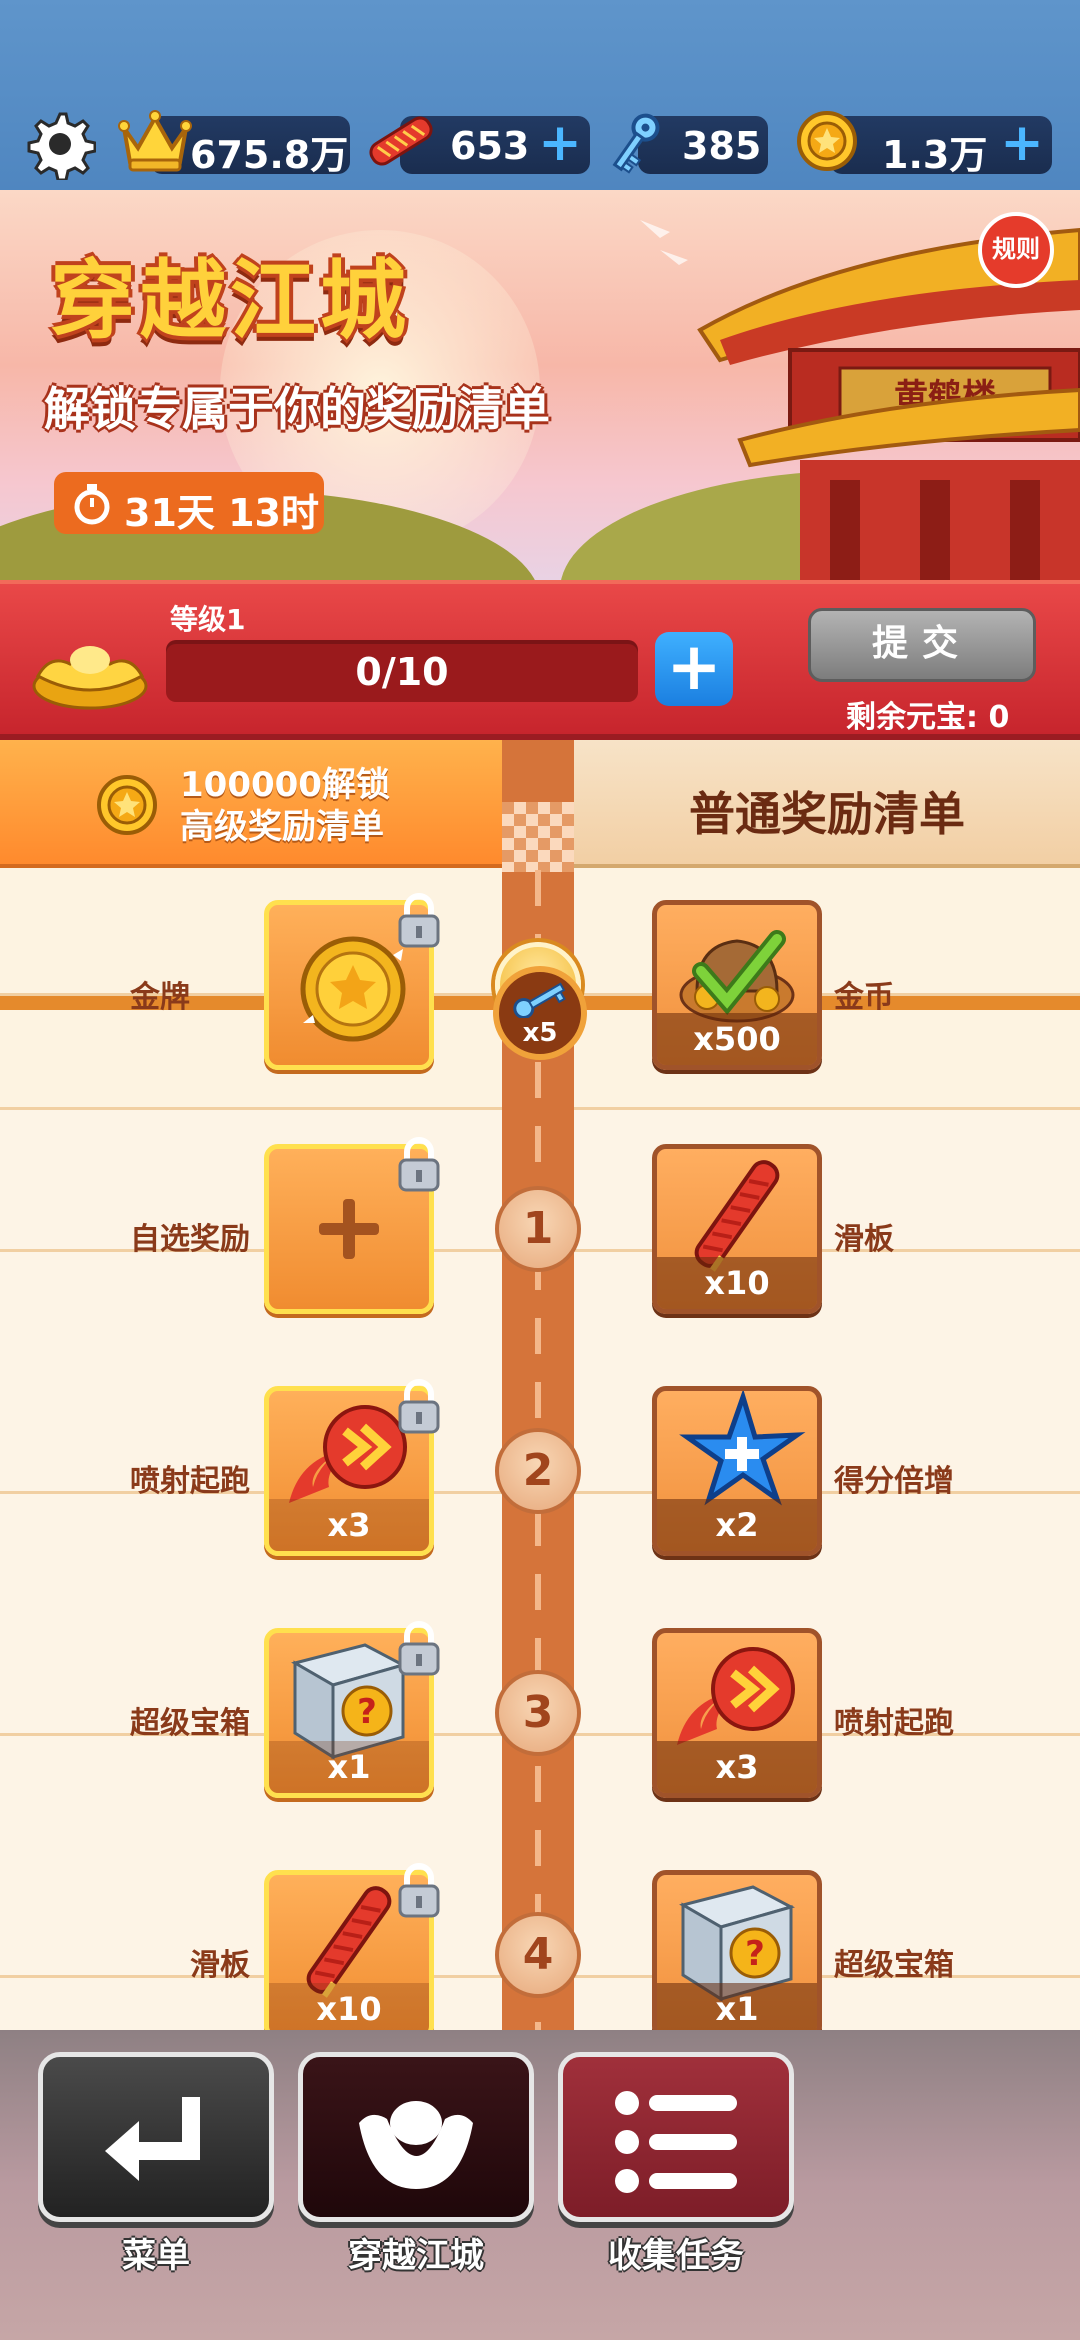  I want to click on normal-list-title: 普通奖励清单, so click(827, 814).